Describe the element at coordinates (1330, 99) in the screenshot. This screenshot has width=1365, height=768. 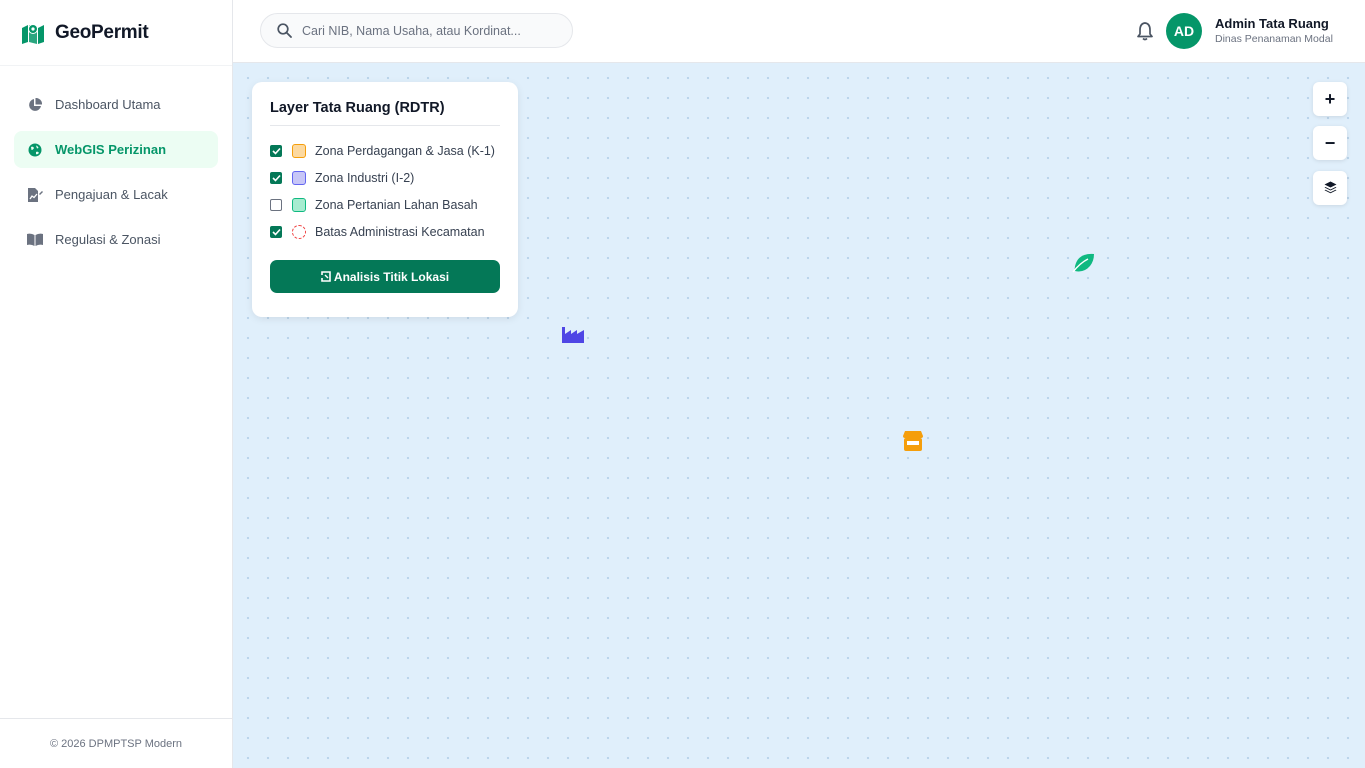
I see `zoom-in-button: +` at that location.